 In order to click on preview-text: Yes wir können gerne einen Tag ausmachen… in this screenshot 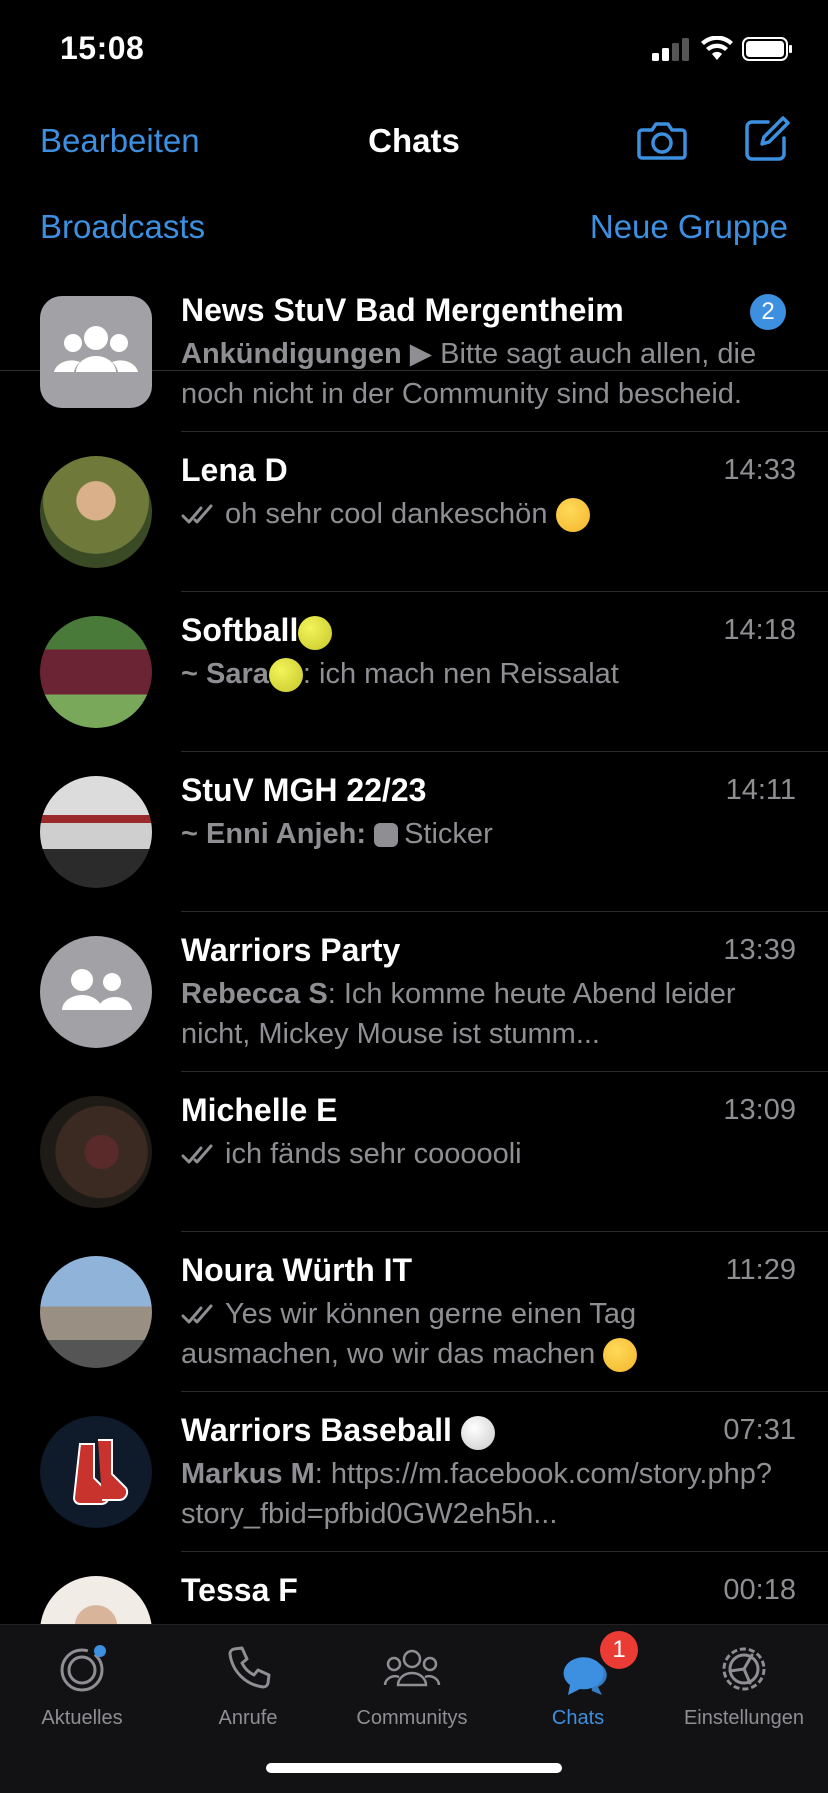, I will do `click(409, 1334)`.